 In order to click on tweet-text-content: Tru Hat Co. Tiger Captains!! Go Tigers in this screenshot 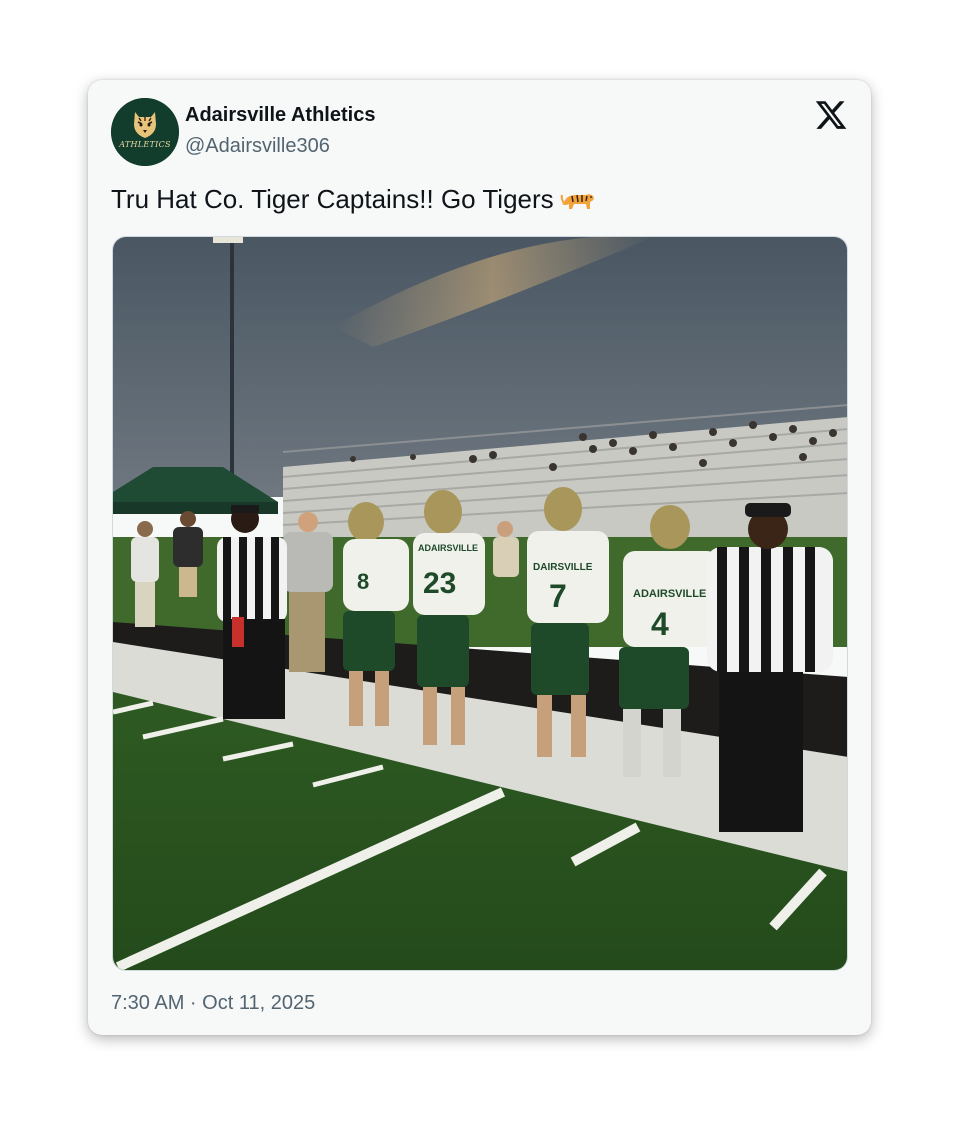, I will do `click(332, 199)`.